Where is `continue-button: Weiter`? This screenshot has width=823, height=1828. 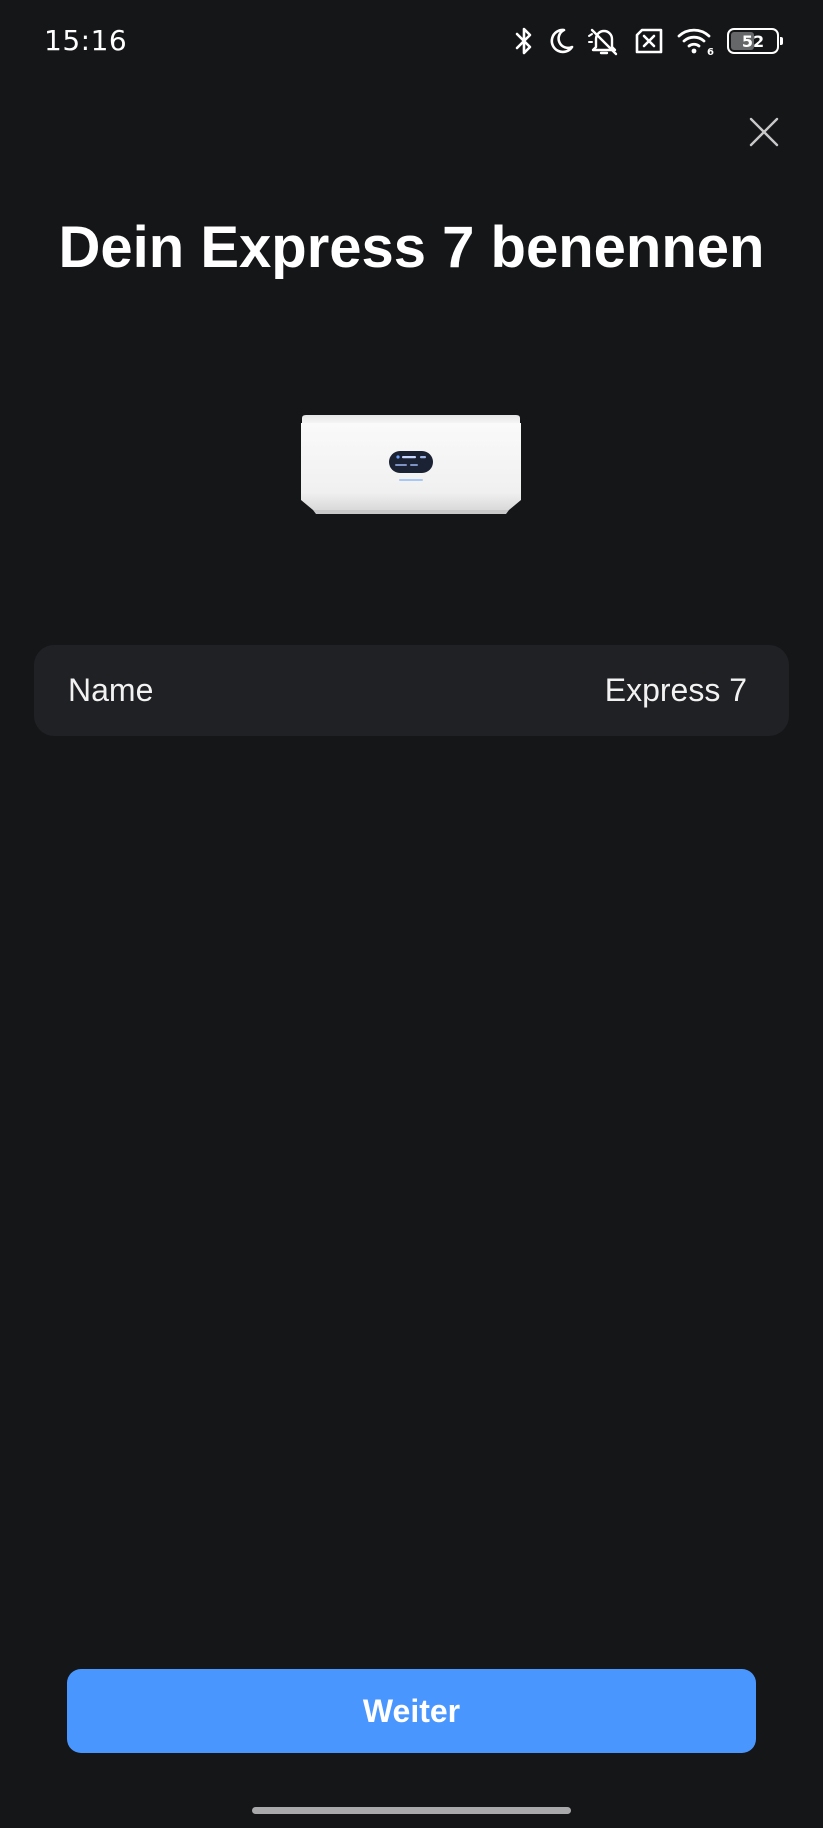 continue-button: Weiter is located at coordinates (411, 1711).